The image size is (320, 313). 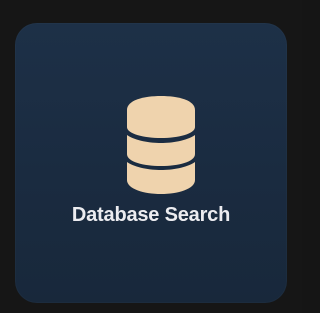 I want to click on database-icon, so click(x=161, y=145).